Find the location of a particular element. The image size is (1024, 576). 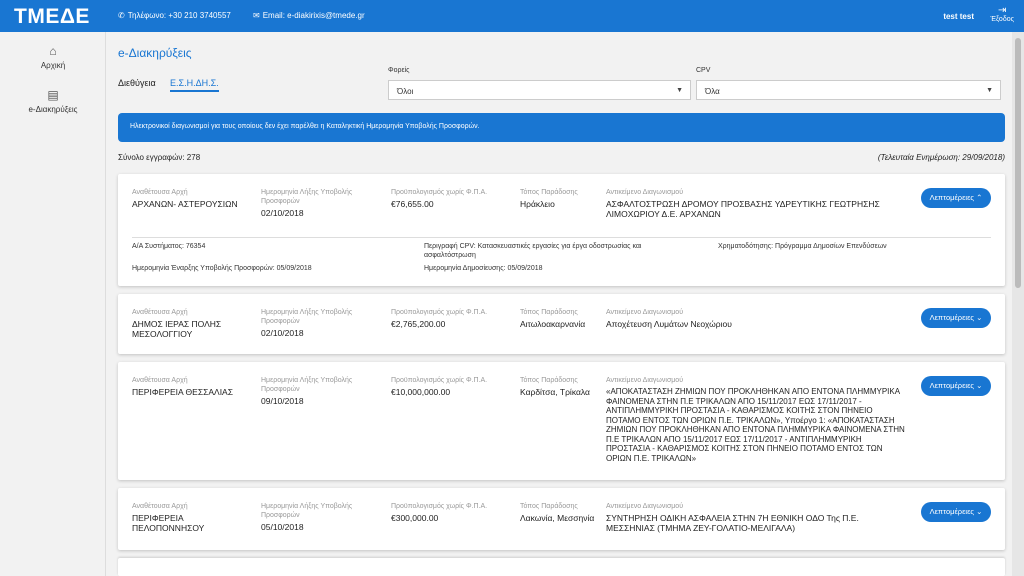

budget-col: Προϋπολογισμός χωρίς Φ.Π.Α. €76,655.00 is located at coordinates (450, 198).